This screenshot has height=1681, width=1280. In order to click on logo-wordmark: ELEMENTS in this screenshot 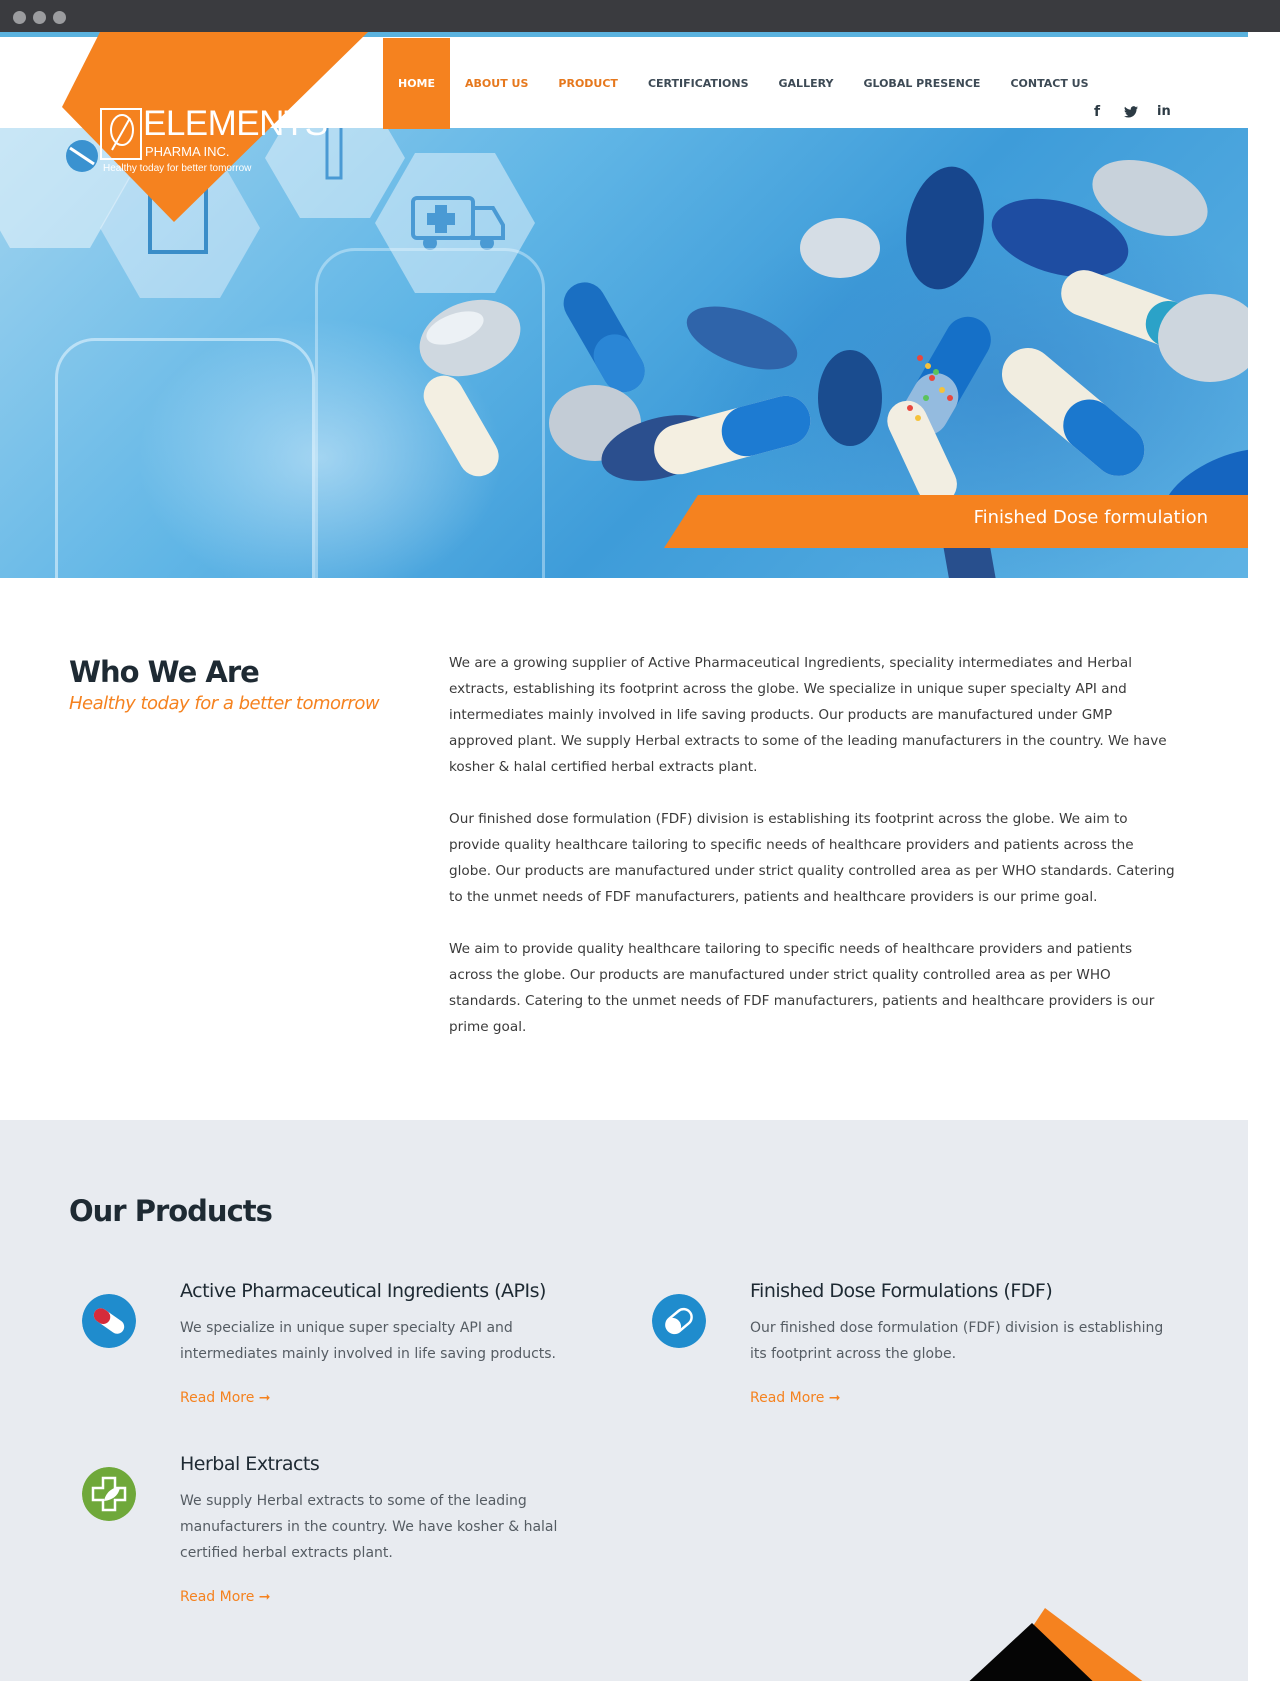, I will do `click(235, 123)`.